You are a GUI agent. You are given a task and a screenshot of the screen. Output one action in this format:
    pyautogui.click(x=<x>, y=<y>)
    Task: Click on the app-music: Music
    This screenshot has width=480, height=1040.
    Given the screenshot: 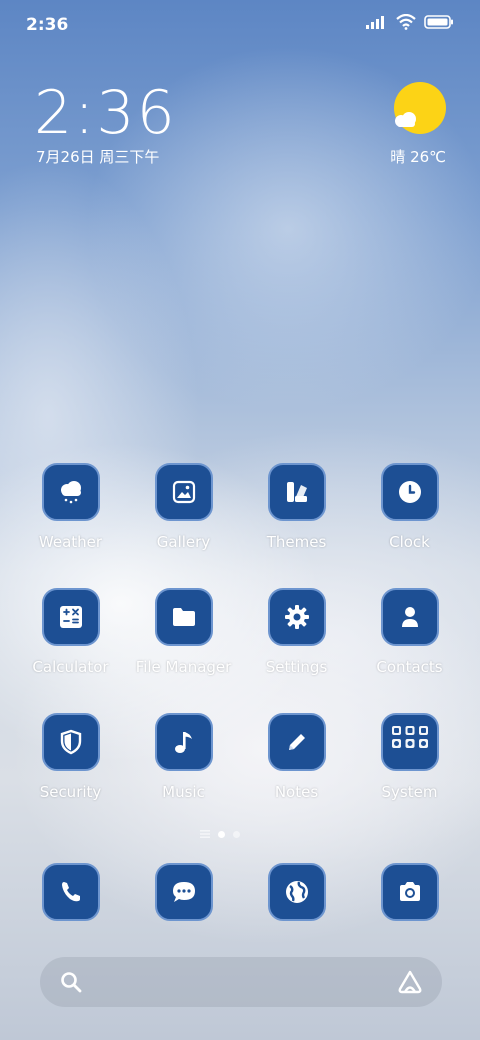 What is the action you would take?
    pyautogui.click(x=183, y=757)
    